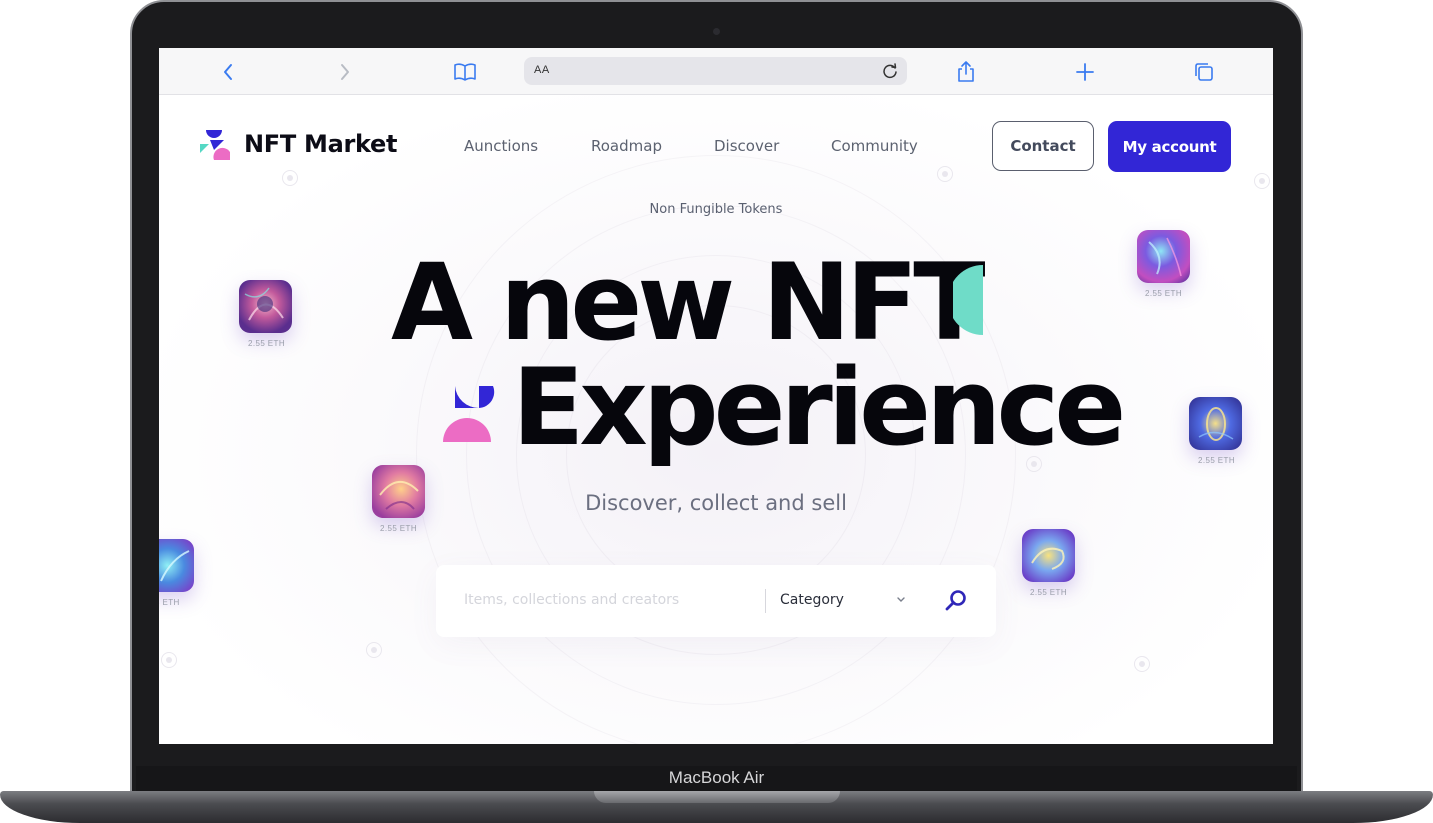 Image resolution: width=1433 pixels, height=823 pixels. Describe the element at coordinates (688, 302) in the screenshot. I see `hero-headline-line1: A new NFT` at that location.